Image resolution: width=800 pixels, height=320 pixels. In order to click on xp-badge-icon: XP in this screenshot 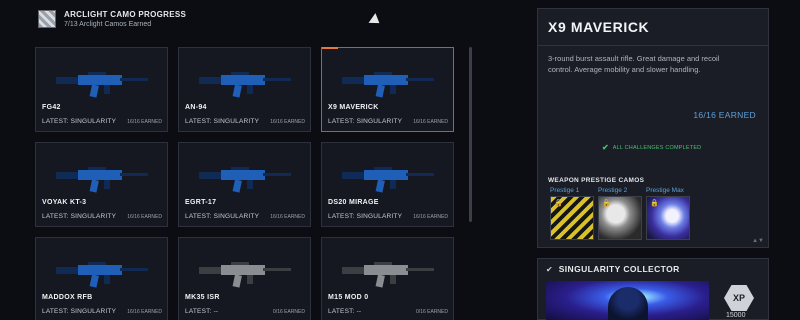, I will do `click(739, 298)`.